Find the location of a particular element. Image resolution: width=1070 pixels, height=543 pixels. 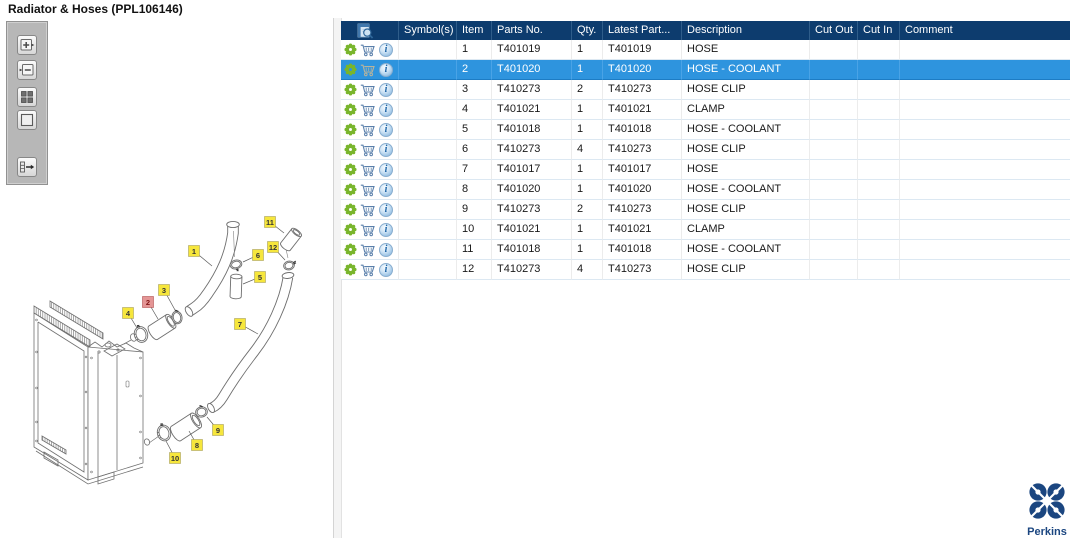

toggle-panel-button is located at coordinates (27, 167).